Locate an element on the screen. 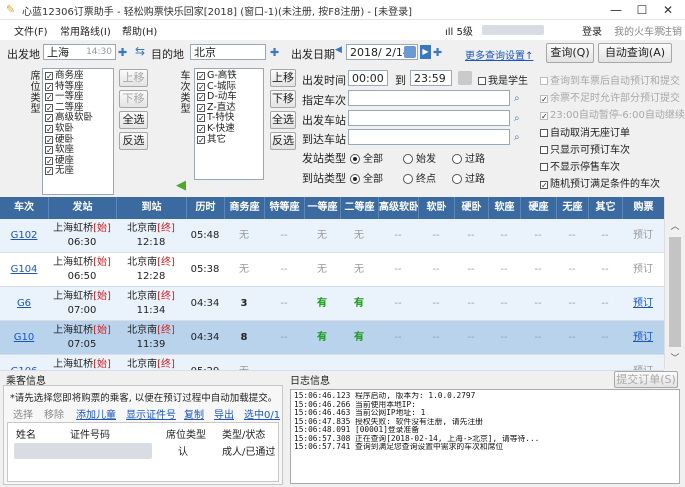 This screenshot has height=487, width=685. login-link: 登录 is located at coordinates (592, 30).